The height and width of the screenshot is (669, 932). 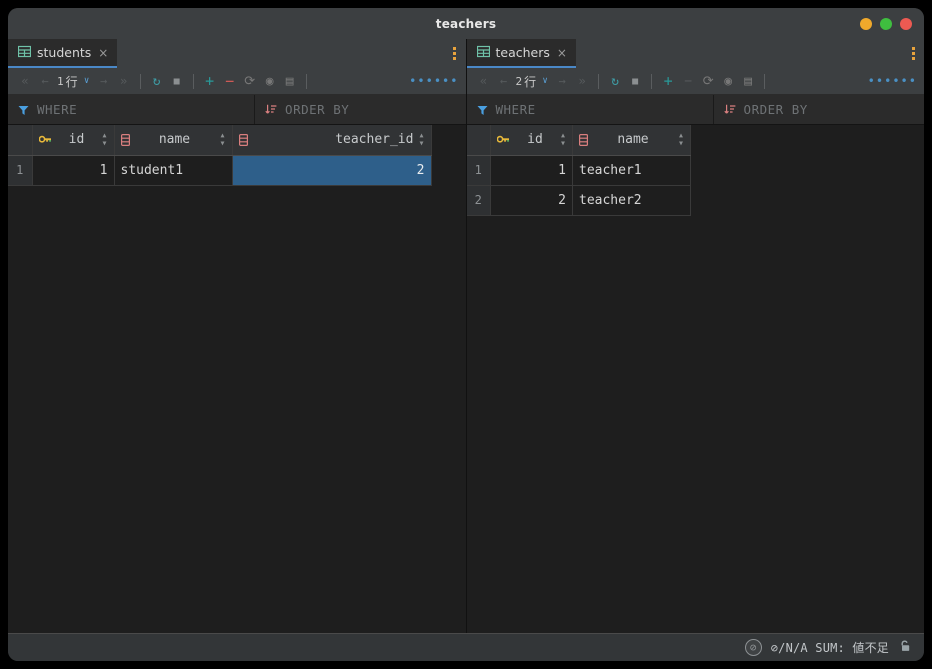 What do you see at coordinates (519, 81) in the screenshot?
I see `row-count-number: 2` at bounding box center [519, 81].